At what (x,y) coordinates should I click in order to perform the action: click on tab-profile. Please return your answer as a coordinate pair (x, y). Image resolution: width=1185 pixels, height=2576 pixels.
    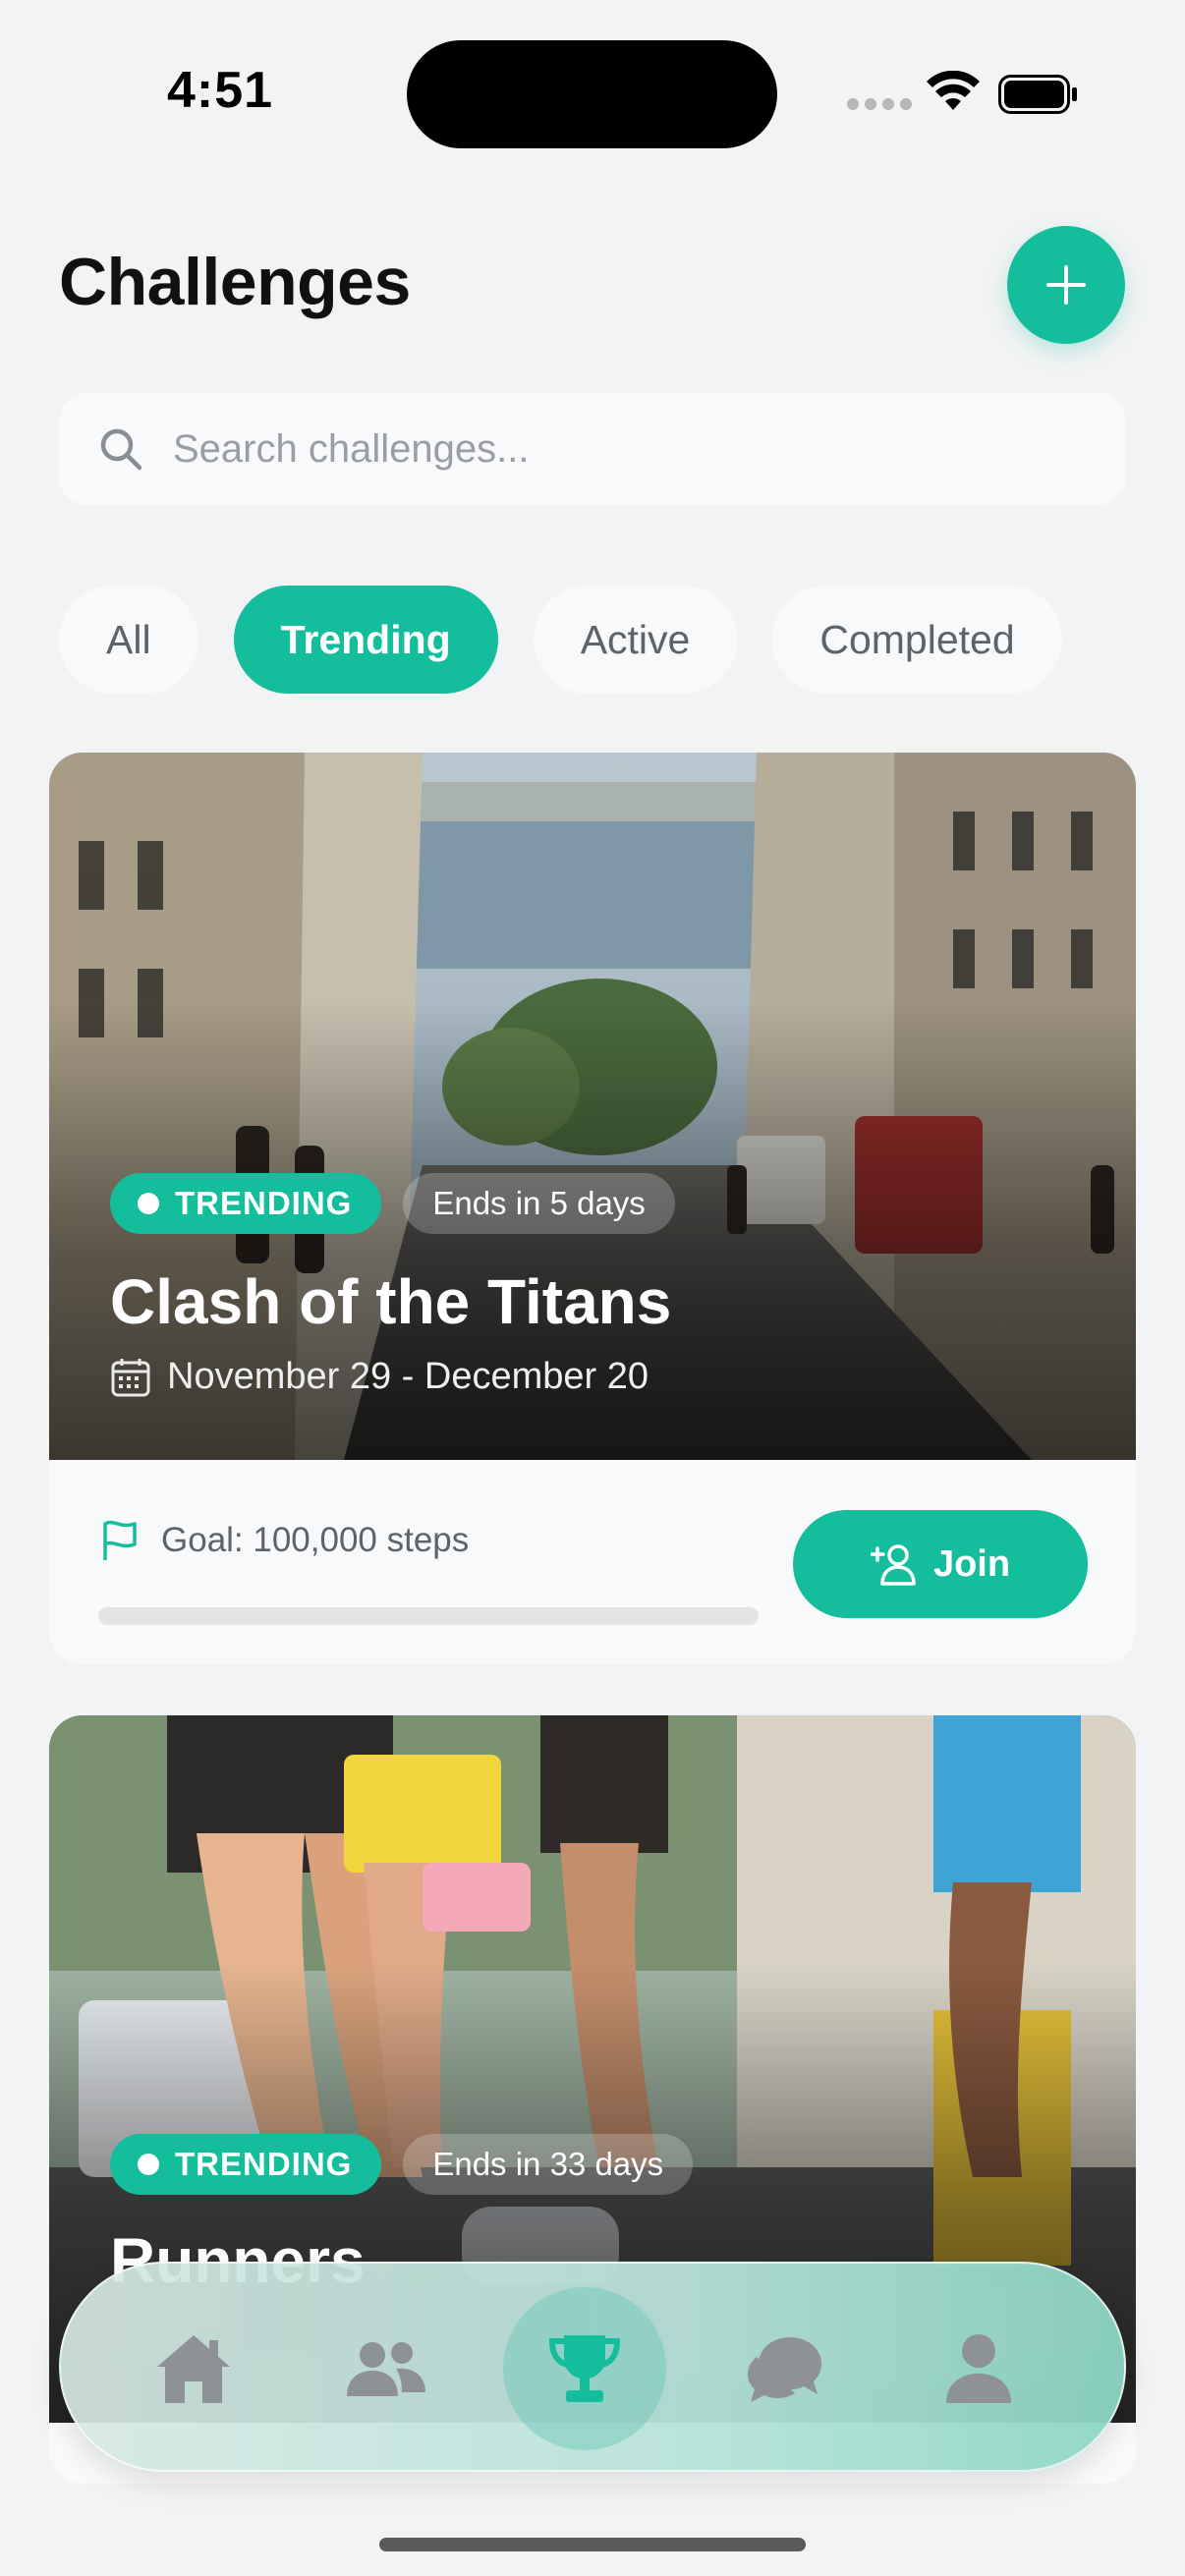
    Looking at the image, I should click on (979, 2368).